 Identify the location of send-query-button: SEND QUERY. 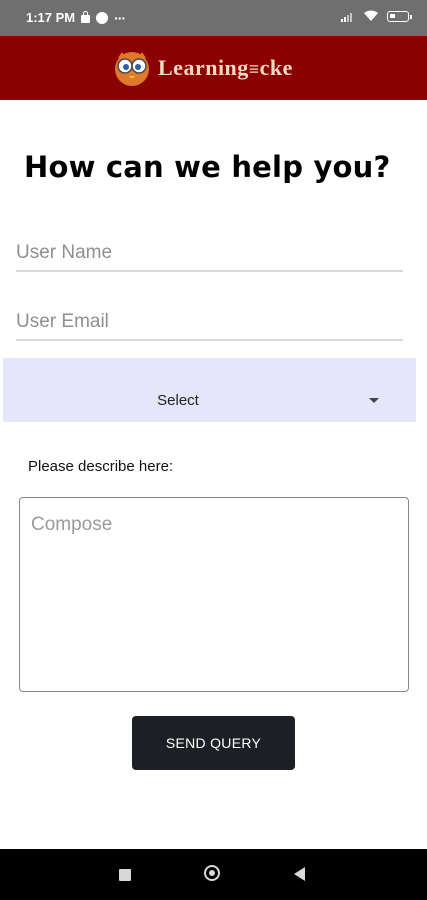
(213, 743).